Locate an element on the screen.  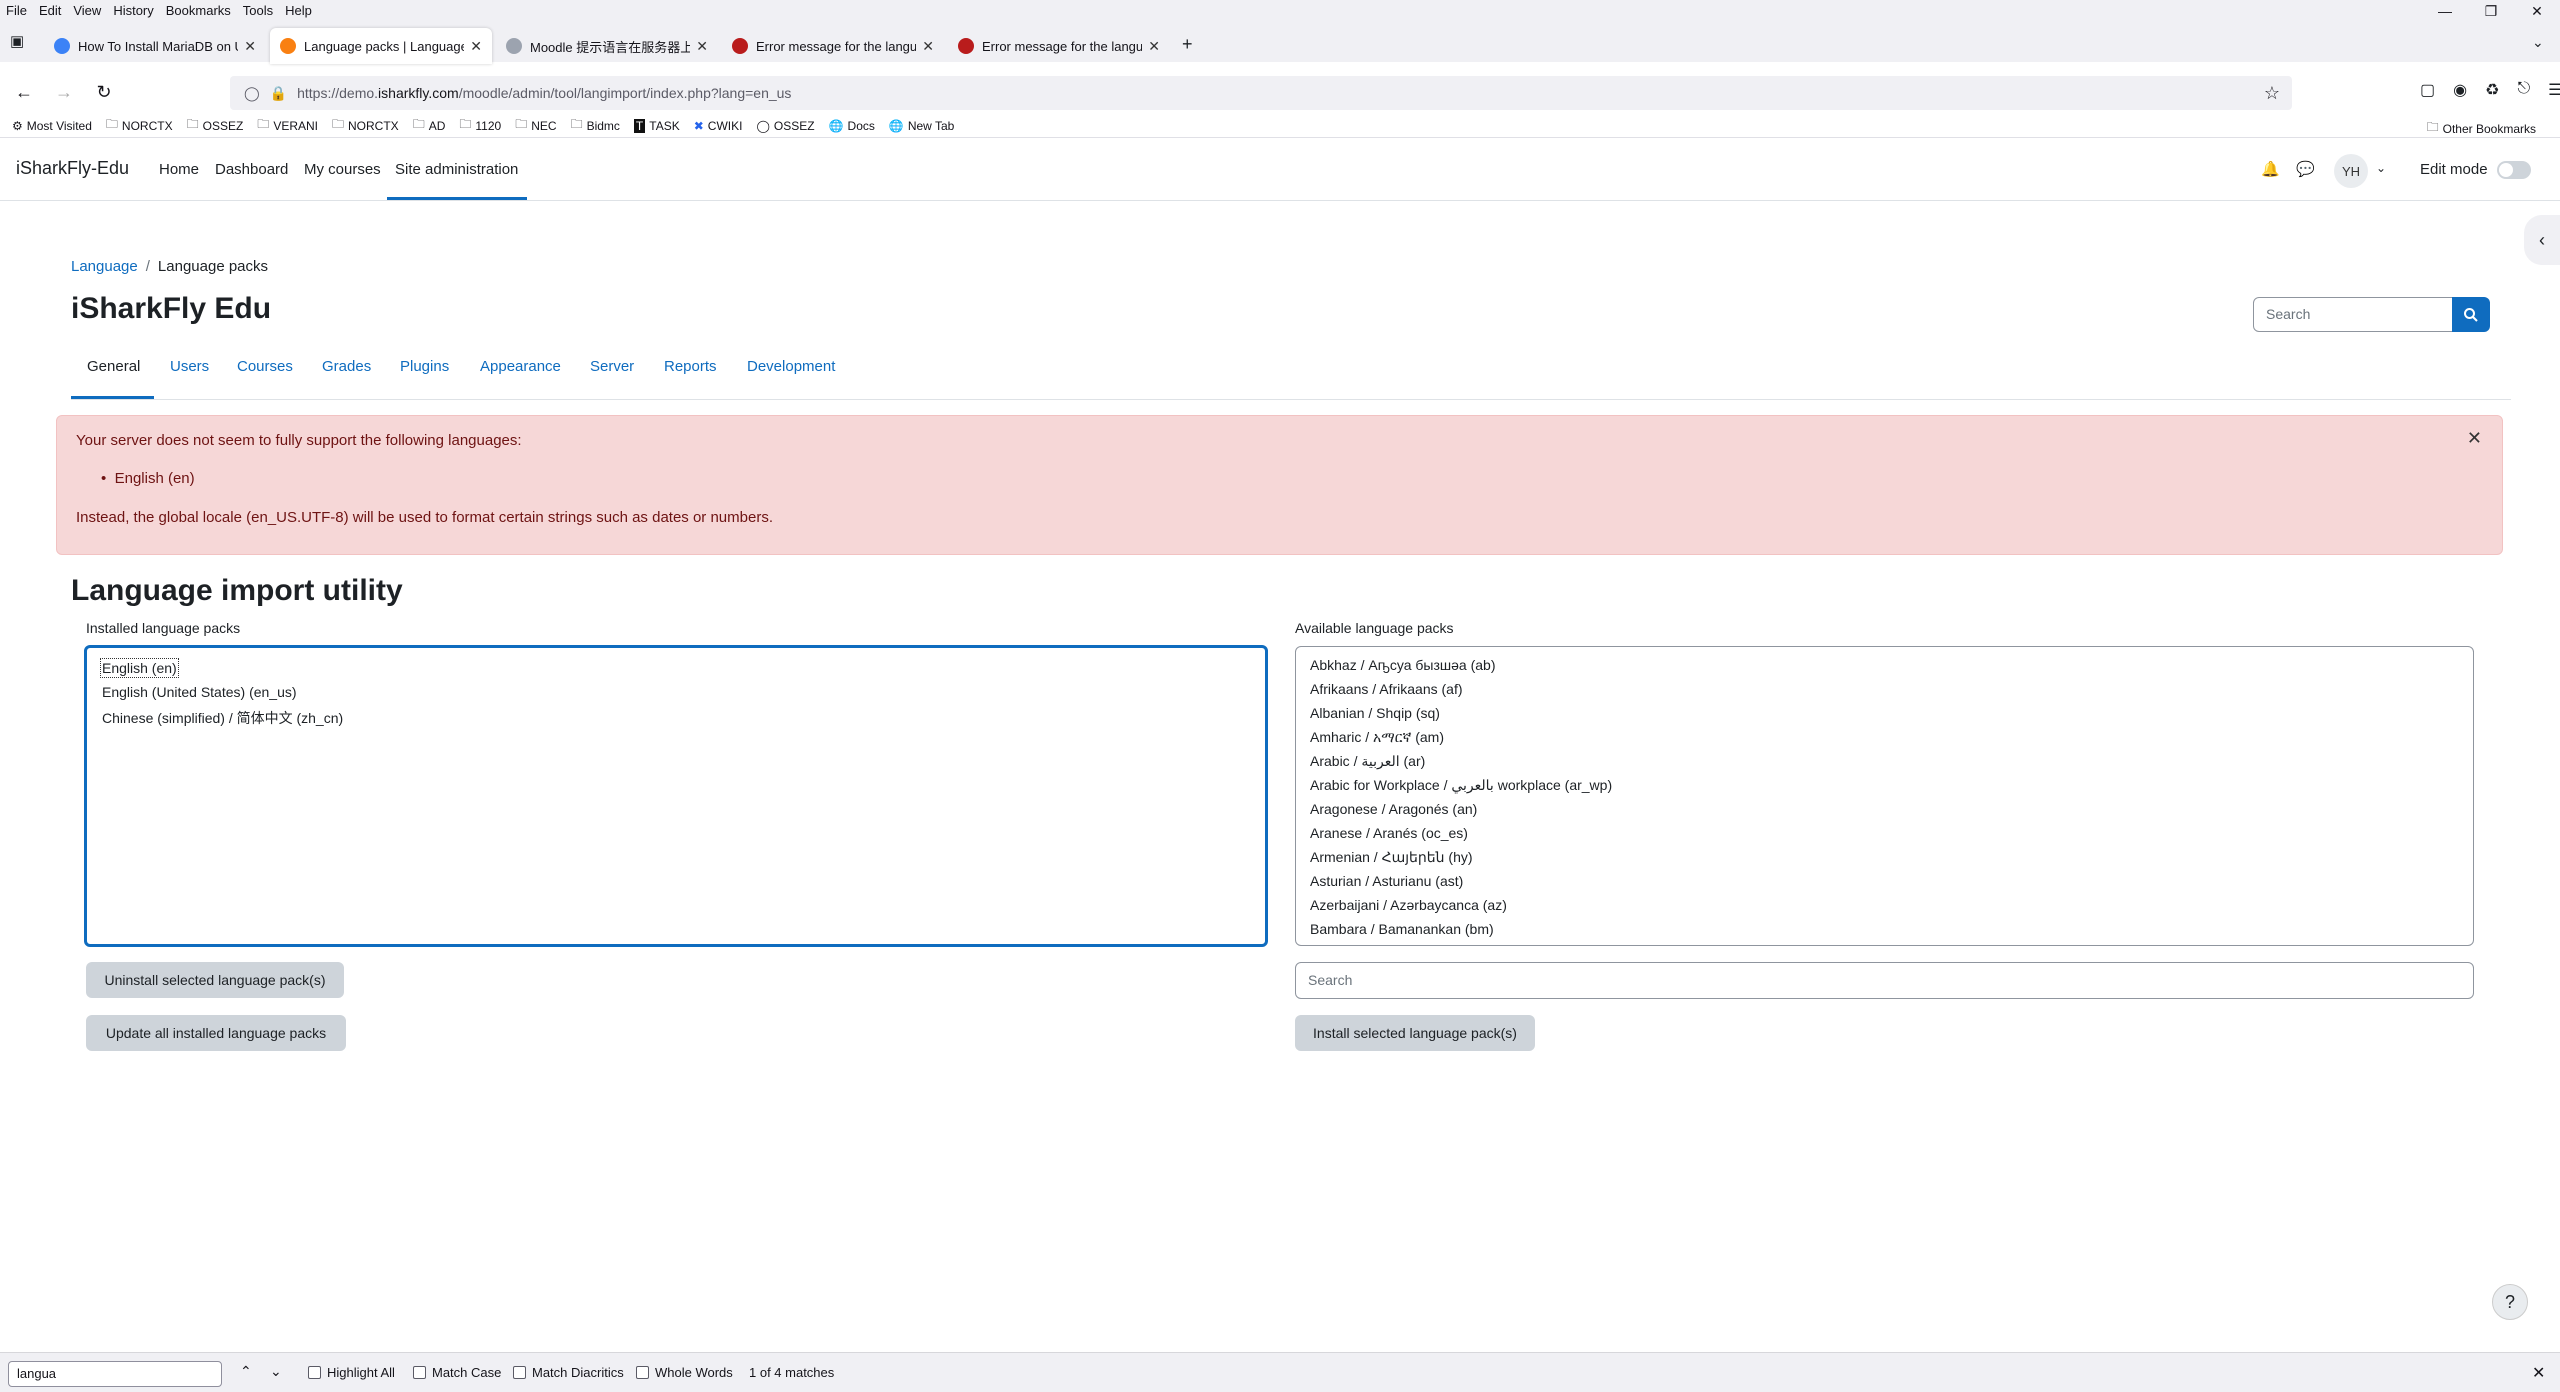
update-all-button: Update all installed language packs is located at coordinates (216, 1033).